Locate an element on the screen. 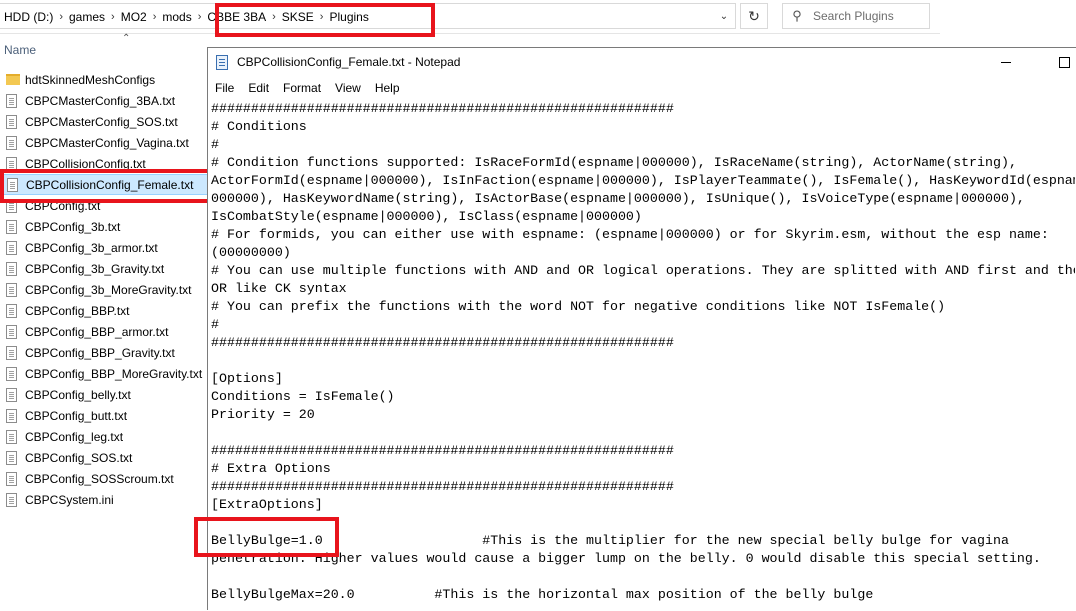 The image size is (1076, 611). notepad-title: CBPCollisionConfig_Female.txt - Notepad is located at coordinates (349, 62).